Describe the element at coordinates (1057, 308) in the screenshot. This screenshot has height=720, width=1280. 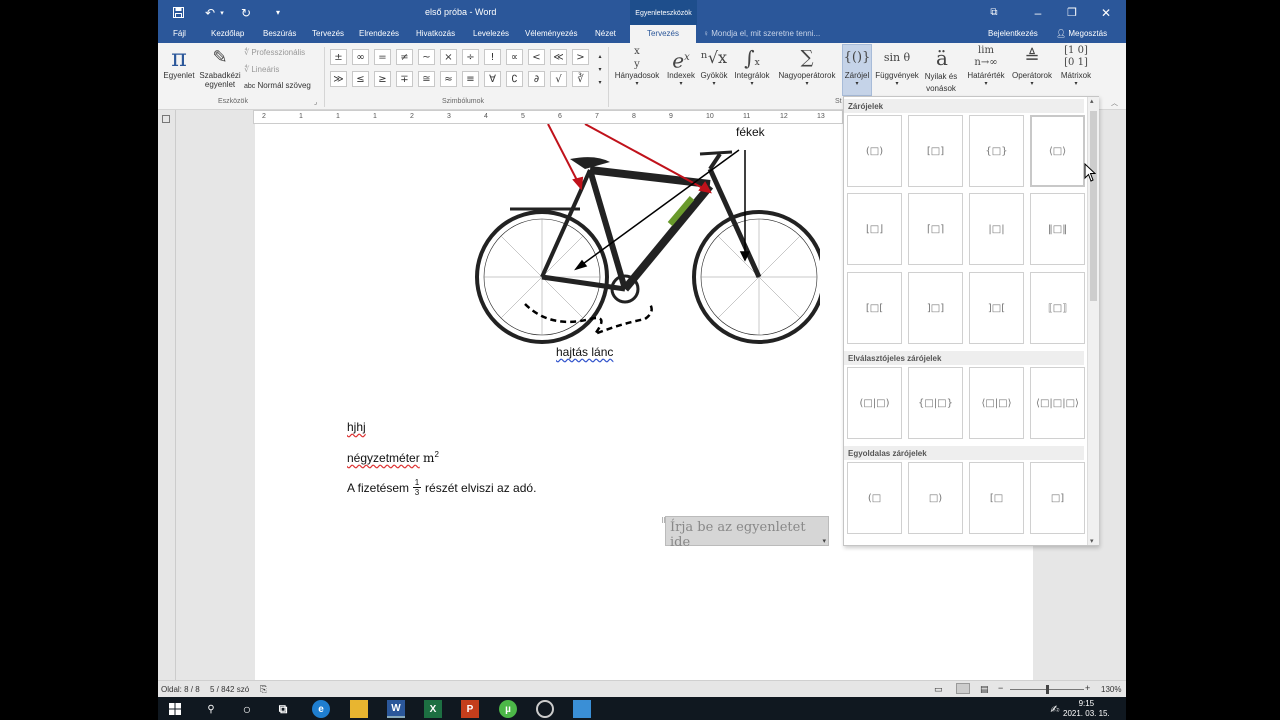
I see `bracket-option: ⟦□⟧` at that location.